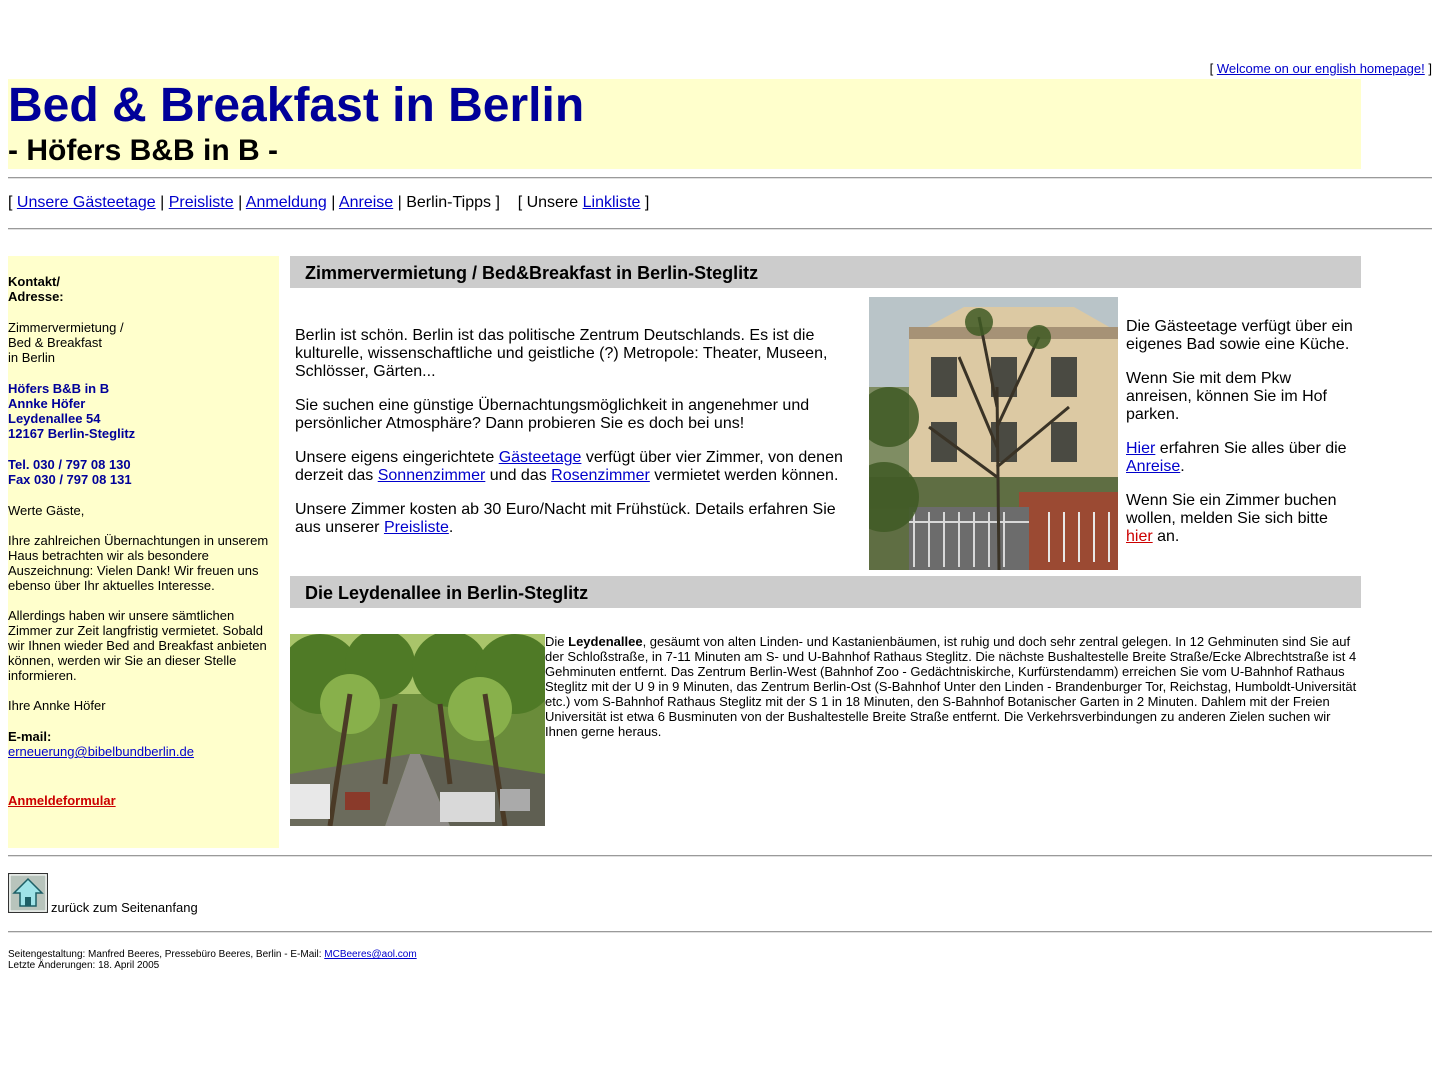 The width and height of the screenshot is (1440, 1080). I want to click on english-link-line: [ Welcome on our english homepage! ], so click(1321, 68).